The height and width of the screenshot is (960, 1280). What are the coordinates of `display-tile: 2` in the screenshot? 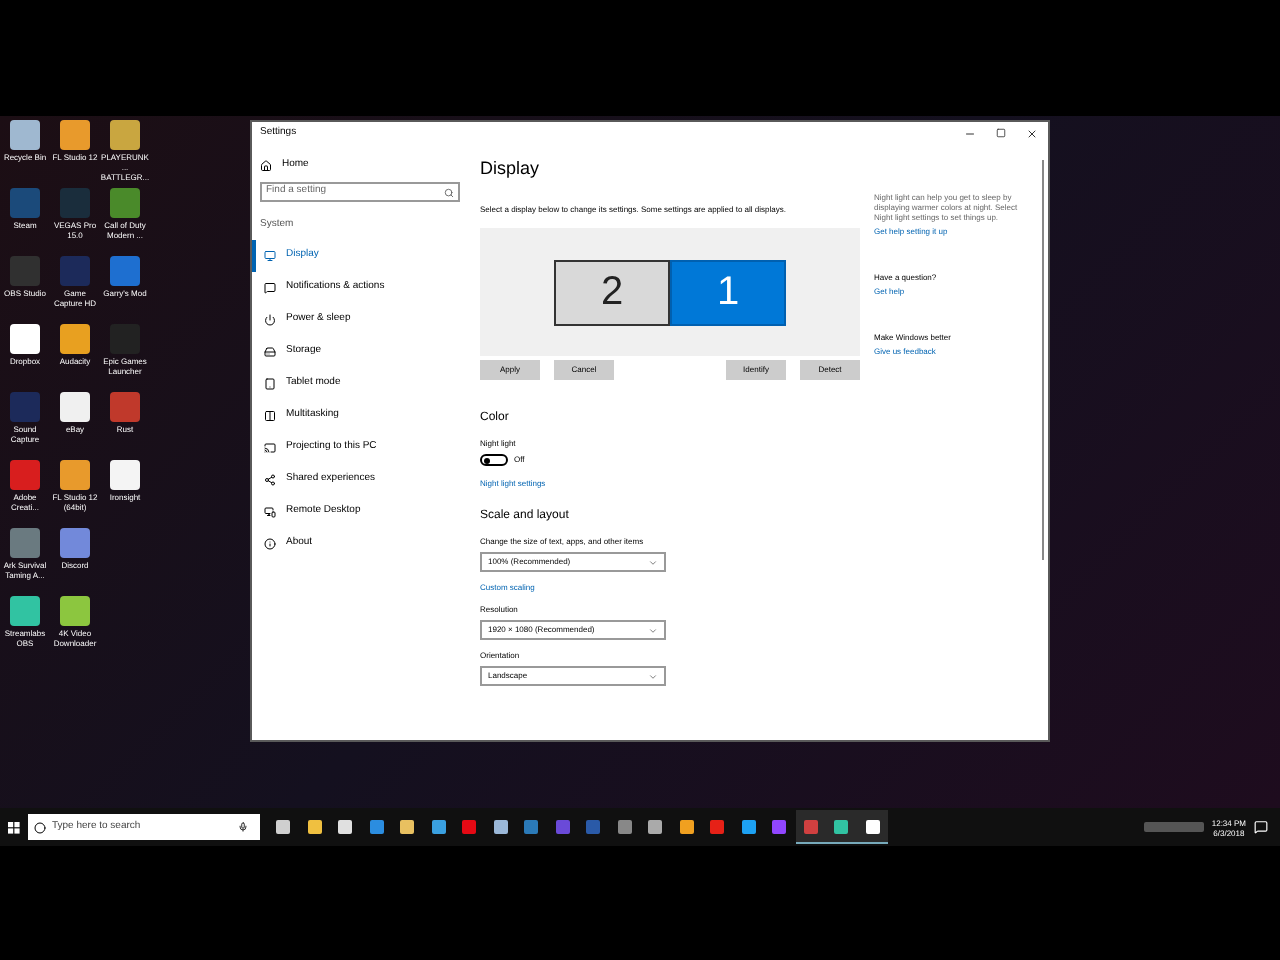 It's located at (612, 292).